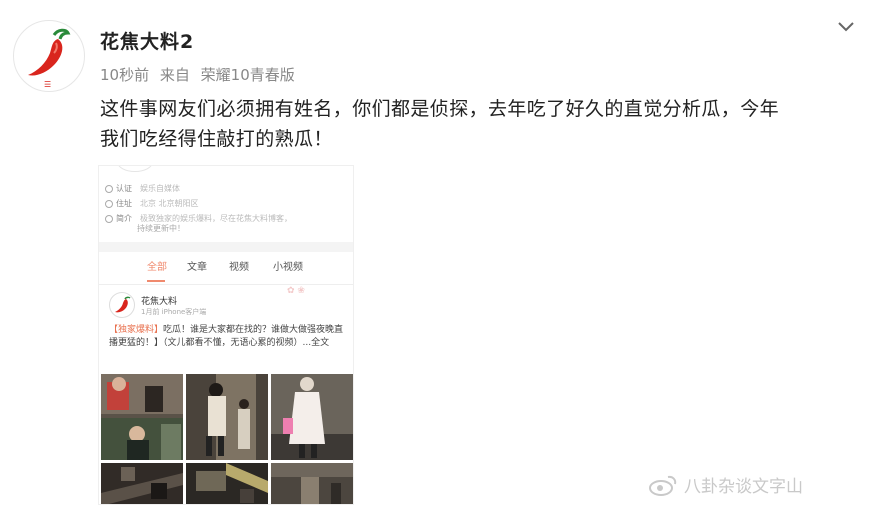  Describe the element at coordinates (226, 268) in the screenshot. I see `profile-tabs: 全部 文章 视频 小视频` at that location.